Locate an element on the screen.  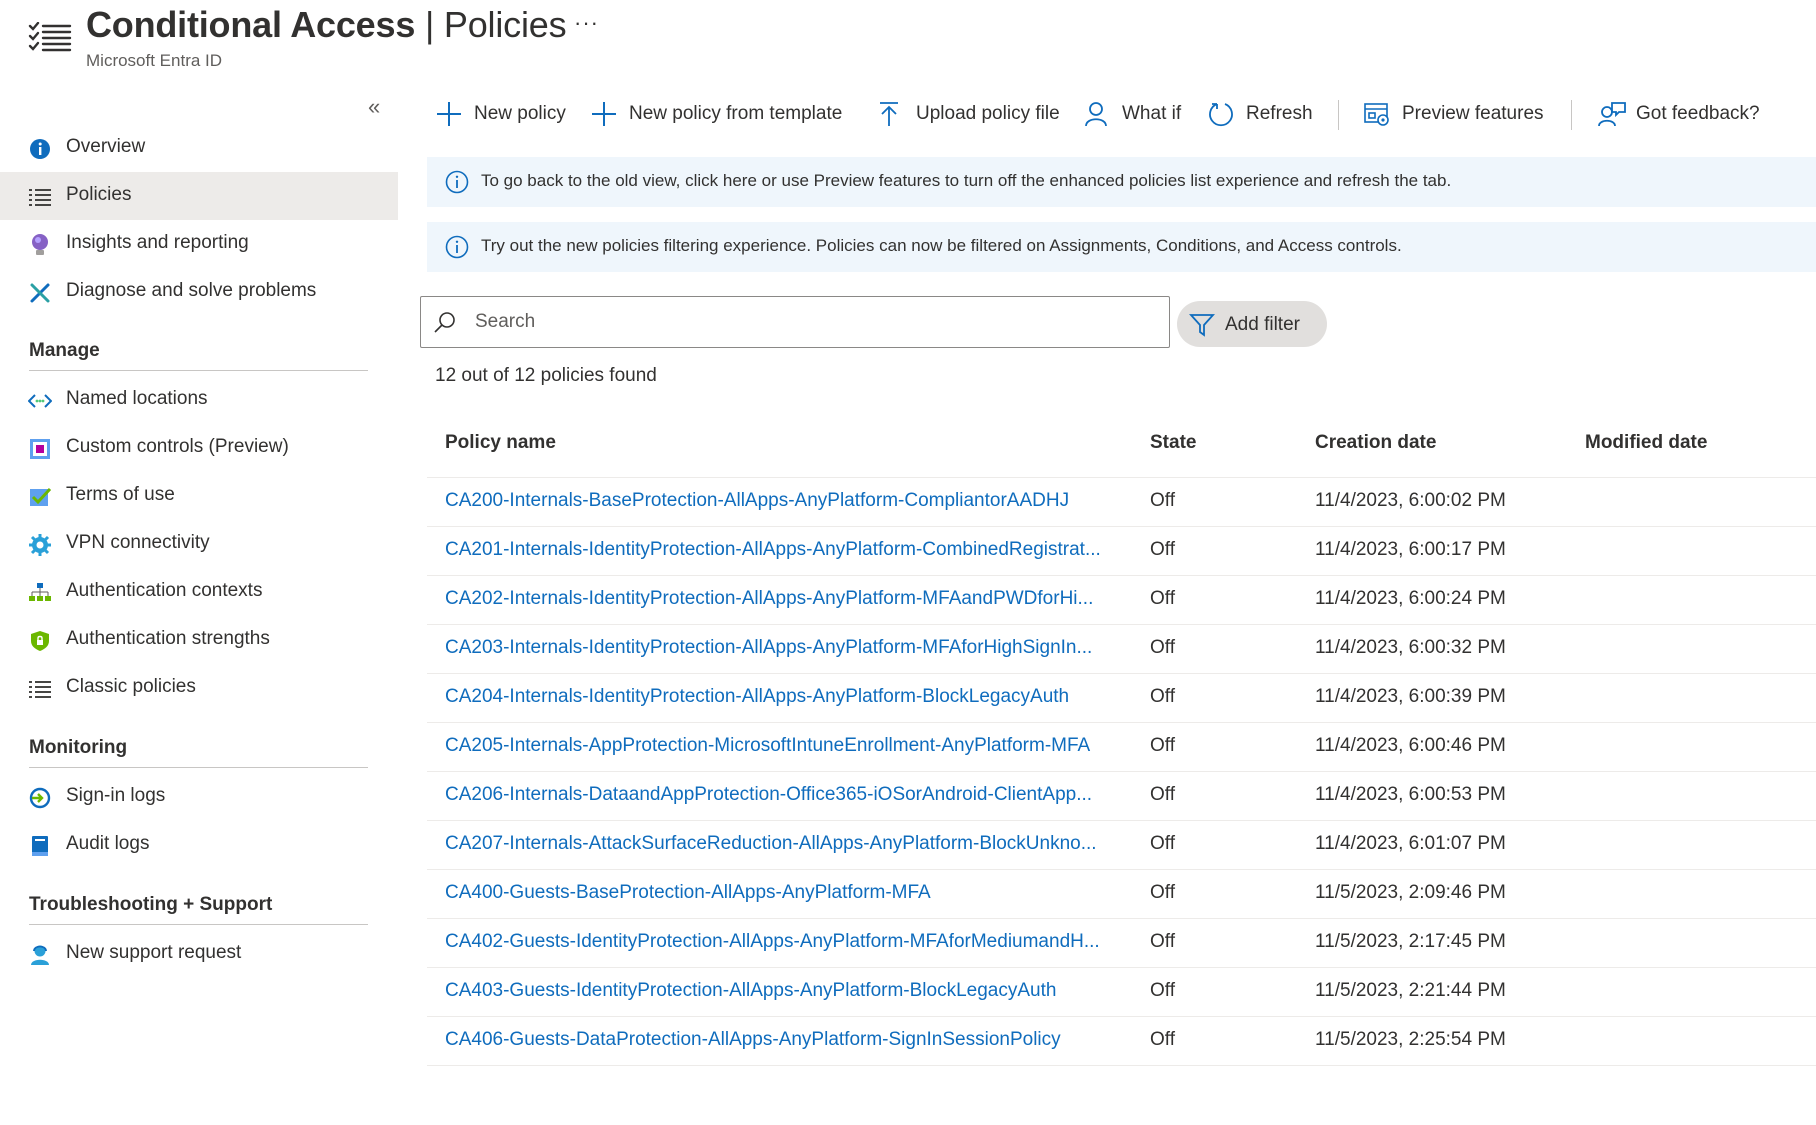
preview-features-button: Preview features is located at coordinates (1454, 114).